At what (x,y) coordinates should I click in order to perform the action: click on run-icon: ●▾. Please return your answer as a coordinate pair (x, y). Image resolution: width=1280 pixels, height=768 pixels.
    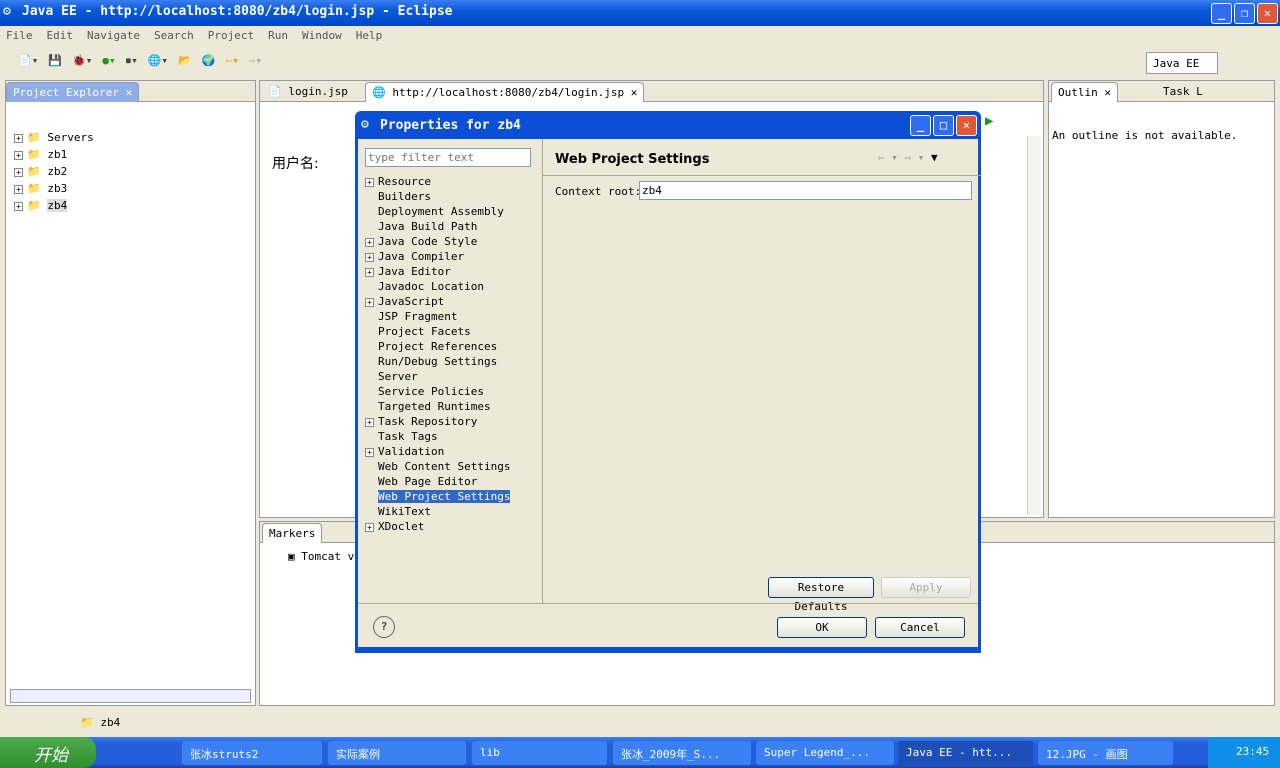
    Looking at the image, I should click on (108, 62).